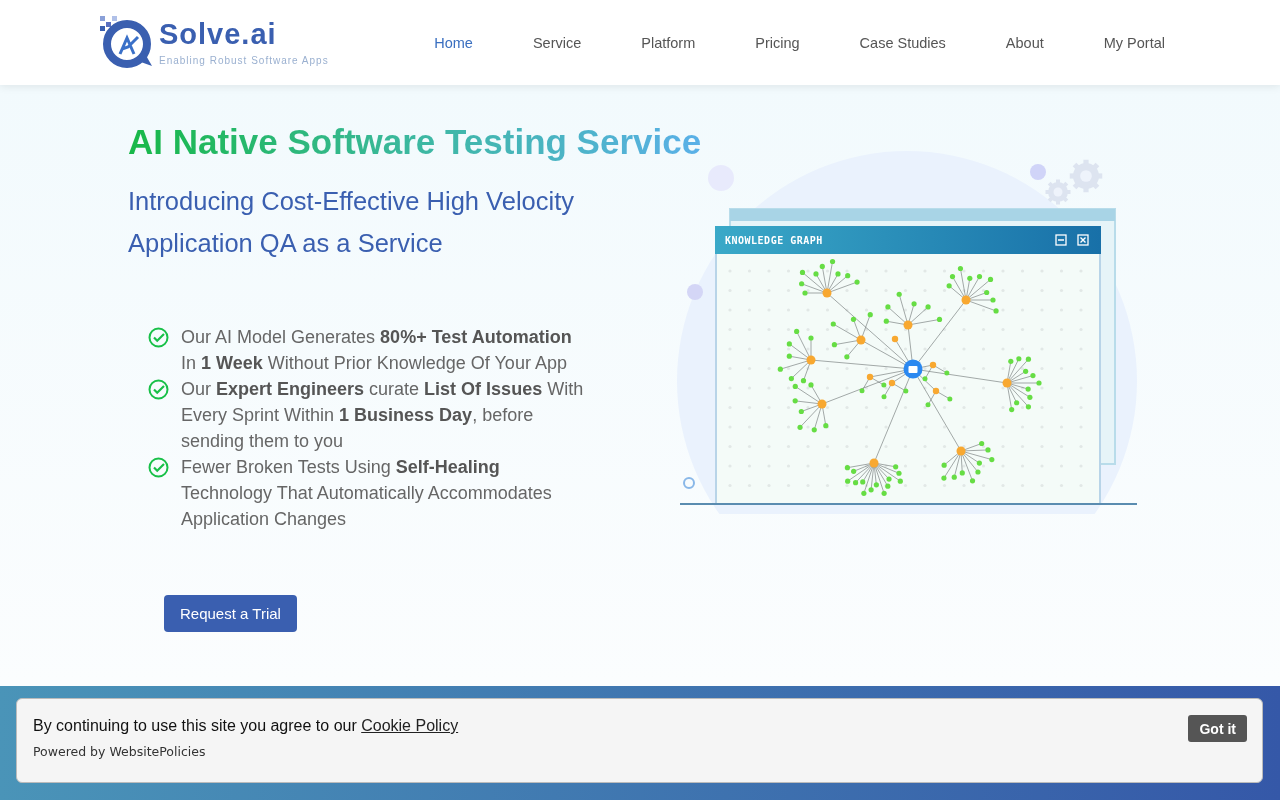 The height and width of the screenshot is (800, 1280). What do you see at coordinates (218, 34) in the screenshot?
I see `logo-name: Solve.ai` at bounding box center [218, 34].